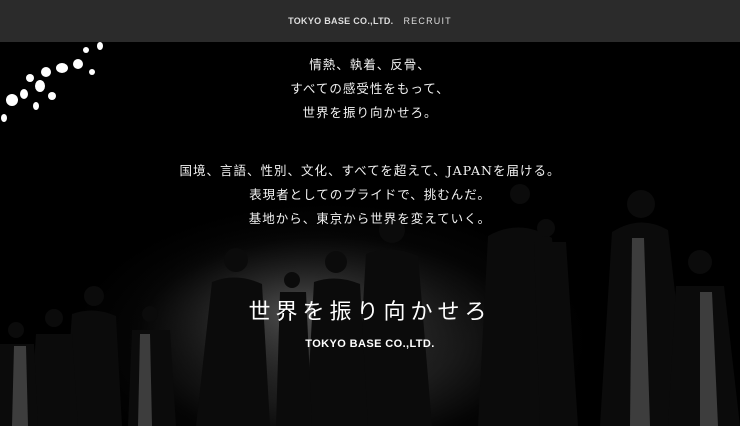 The height and width of the screenshot is (426, 740). Describe the element at coordinates (340, 21) in the screenshot. I see `company-logo-link: TOKYO BASE CO.,LTD.` at that location.